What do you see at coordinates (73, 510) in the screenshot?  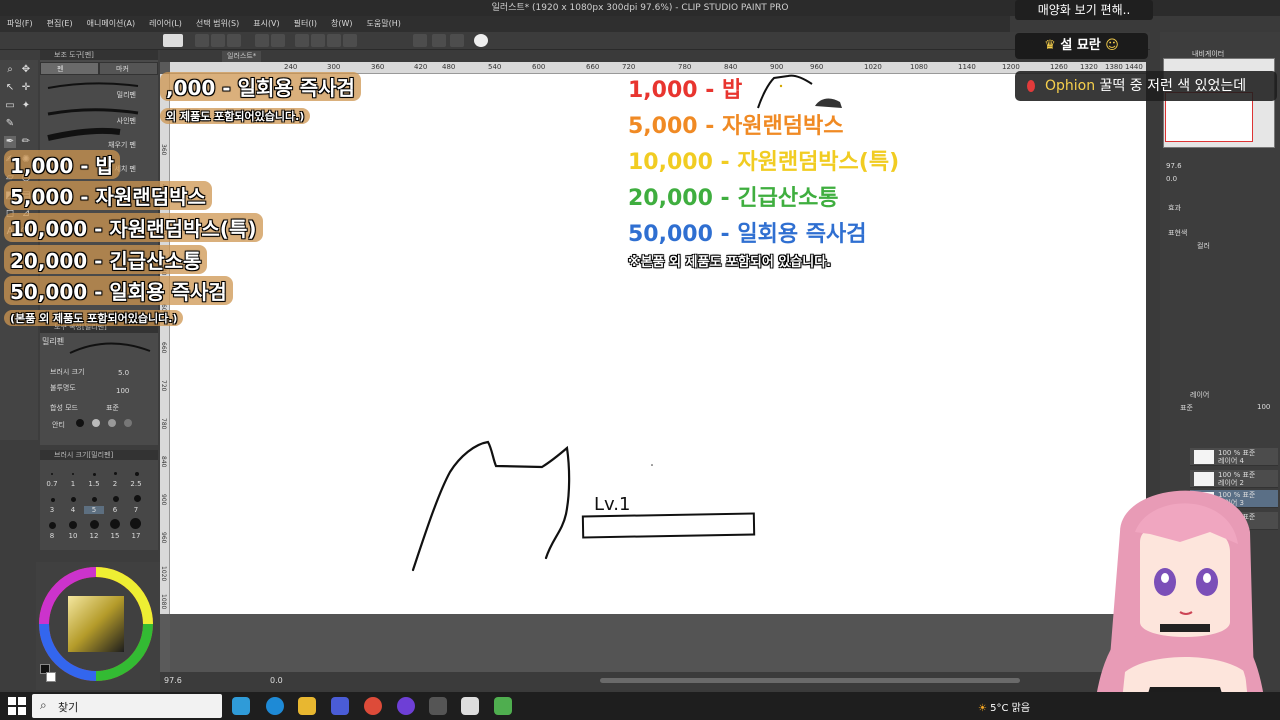 I see `size-option: 4` at bounding box center [73, 510].